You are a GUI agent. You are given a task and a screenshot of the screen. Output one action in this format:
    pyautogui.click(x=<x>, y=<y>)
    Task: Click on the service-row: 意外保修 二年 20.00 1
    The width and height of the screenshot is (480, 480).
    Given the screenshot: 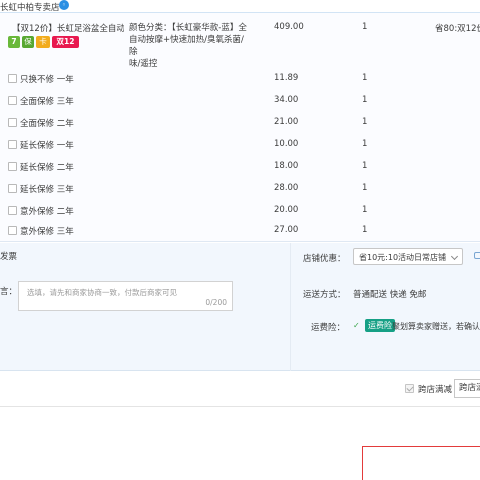 What is the action you would take?
    pyautogui.click(x=240, y=212)
    